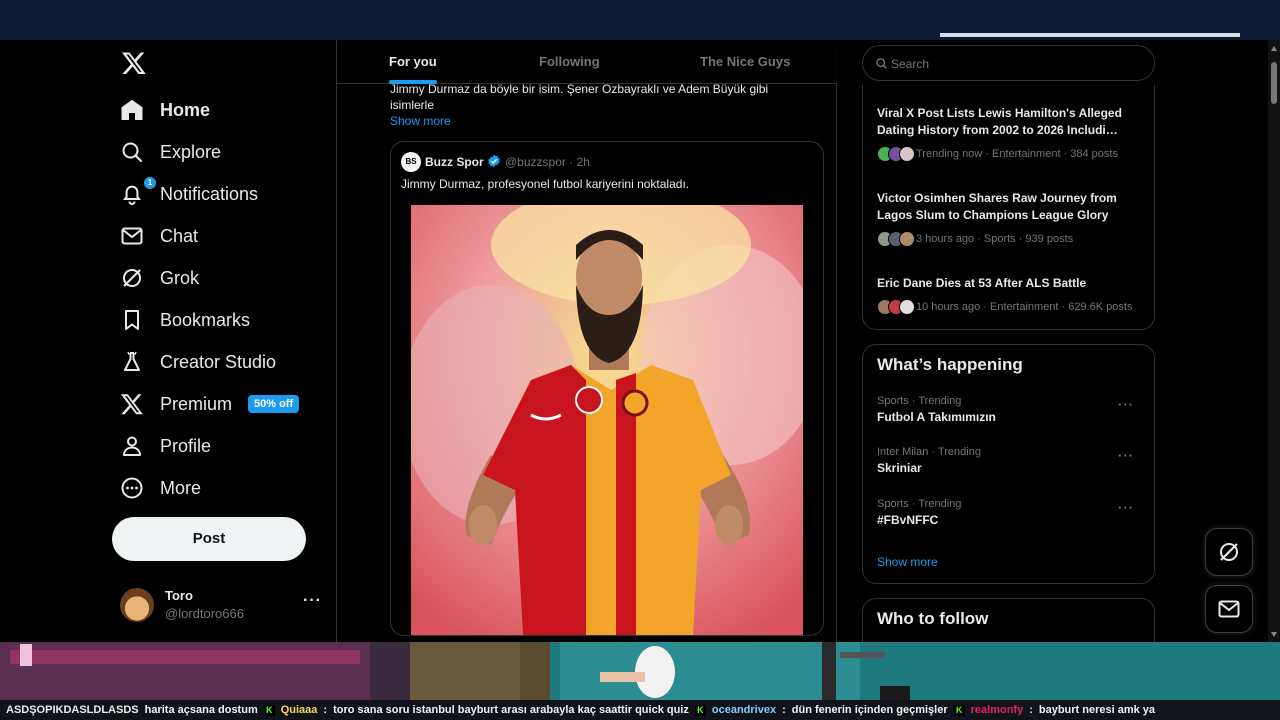  Describe the element at coordinates (159, 236) in the screenshot. I see `sidebar-item-chat: Chat` at that location.